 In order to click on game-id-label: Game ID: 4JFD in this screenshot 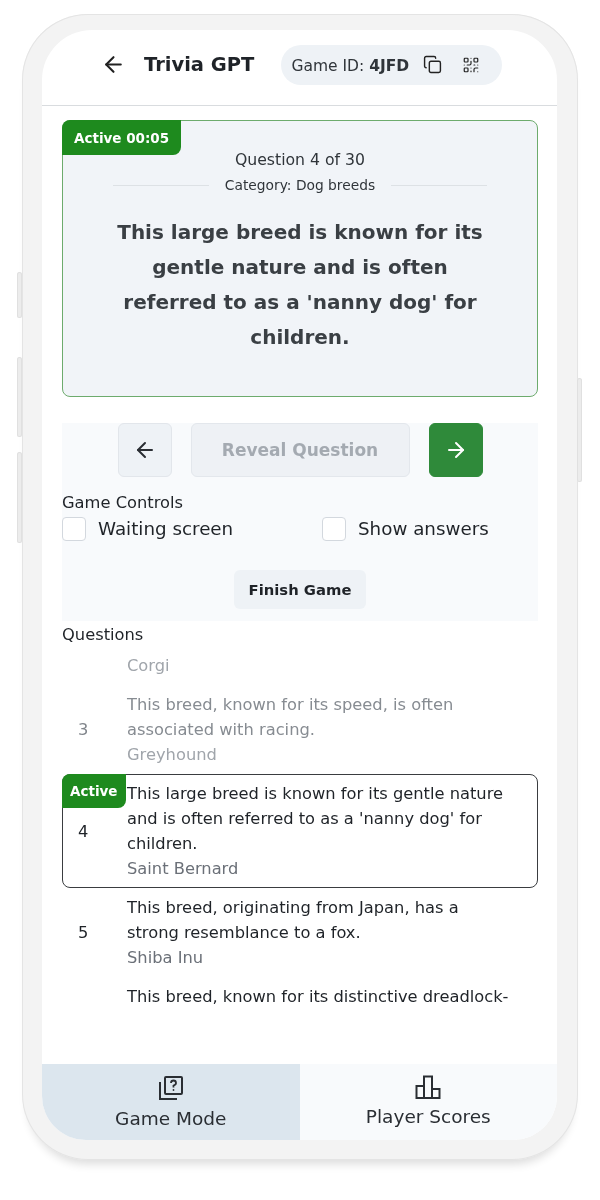, I will do `click(350, 65)`.